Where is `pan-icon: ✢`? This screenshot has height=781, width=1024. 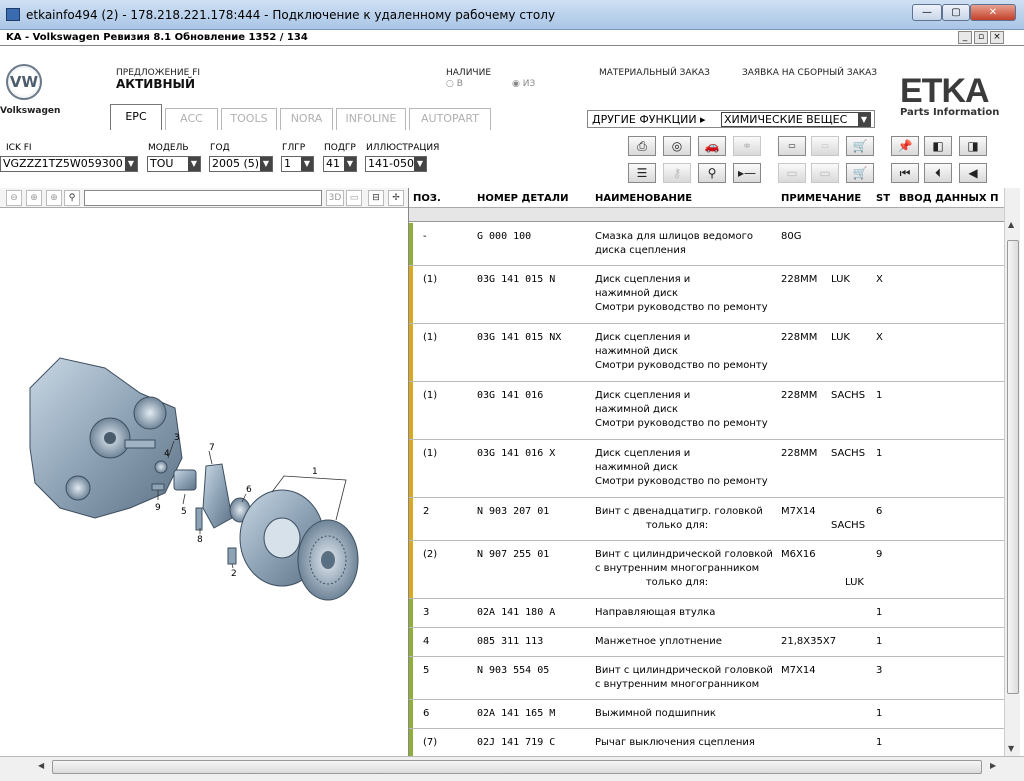 pan-icon: ✢ is located at coordinates (396, 198).